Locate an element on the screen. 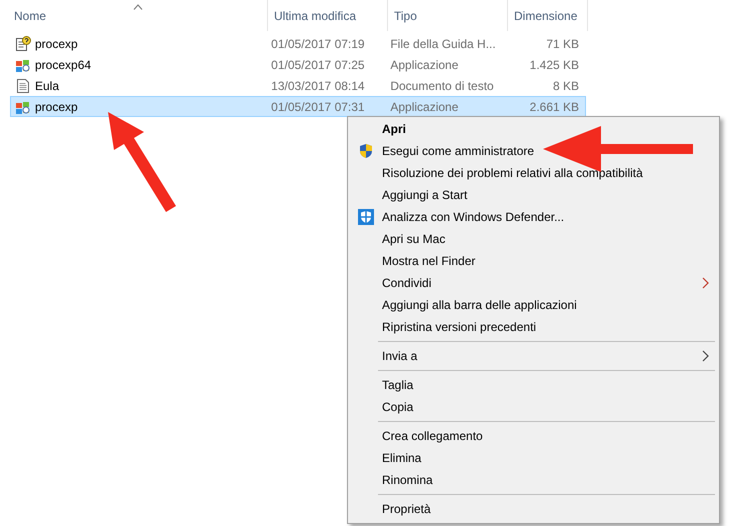  file-row: Eula 13/03/2017 08:14 Documento di testo 8 KB is located at coordinates (298, 85).